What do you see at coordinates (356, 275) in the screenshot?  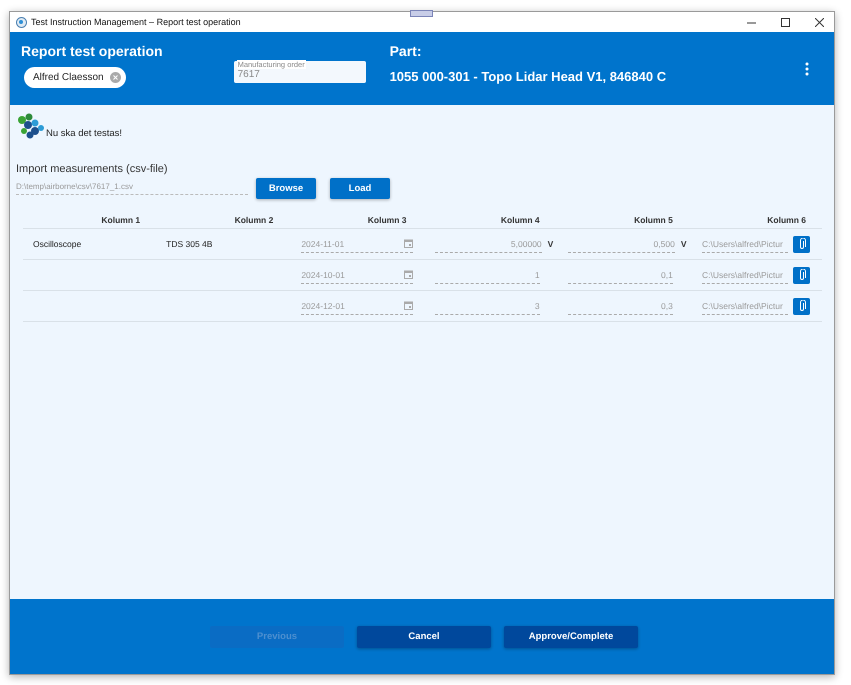 I see `date-field: 2024-10-01` at bounding box center [356, 275].